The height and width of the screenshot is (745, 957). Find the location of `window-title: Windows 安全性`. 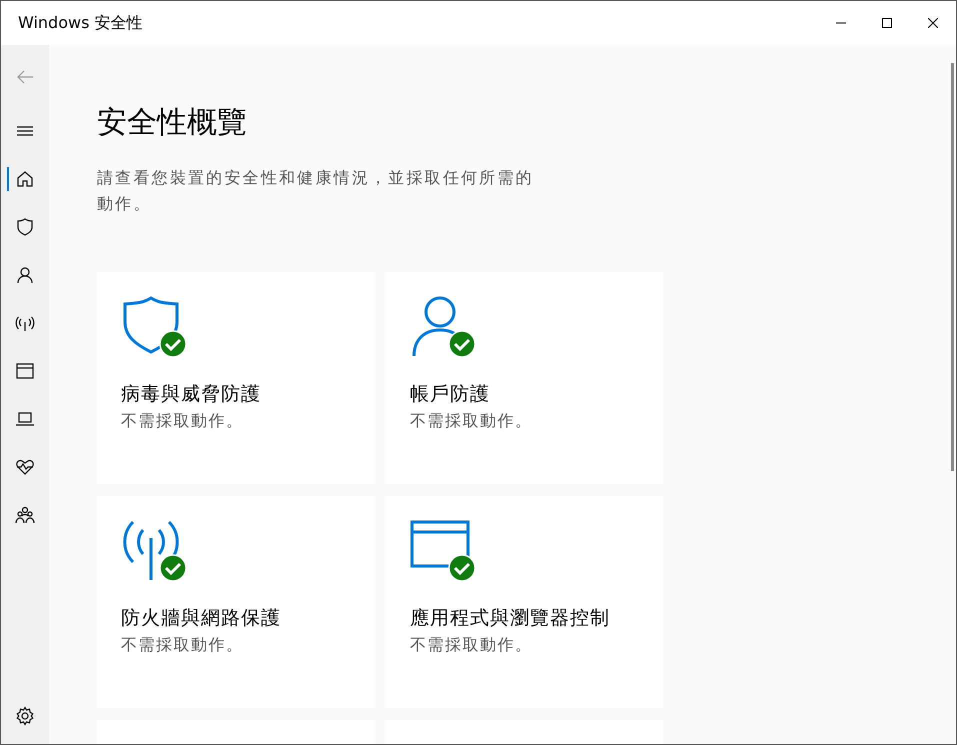

window-title: Windows 安全性 is located at coordinates (80, 23).